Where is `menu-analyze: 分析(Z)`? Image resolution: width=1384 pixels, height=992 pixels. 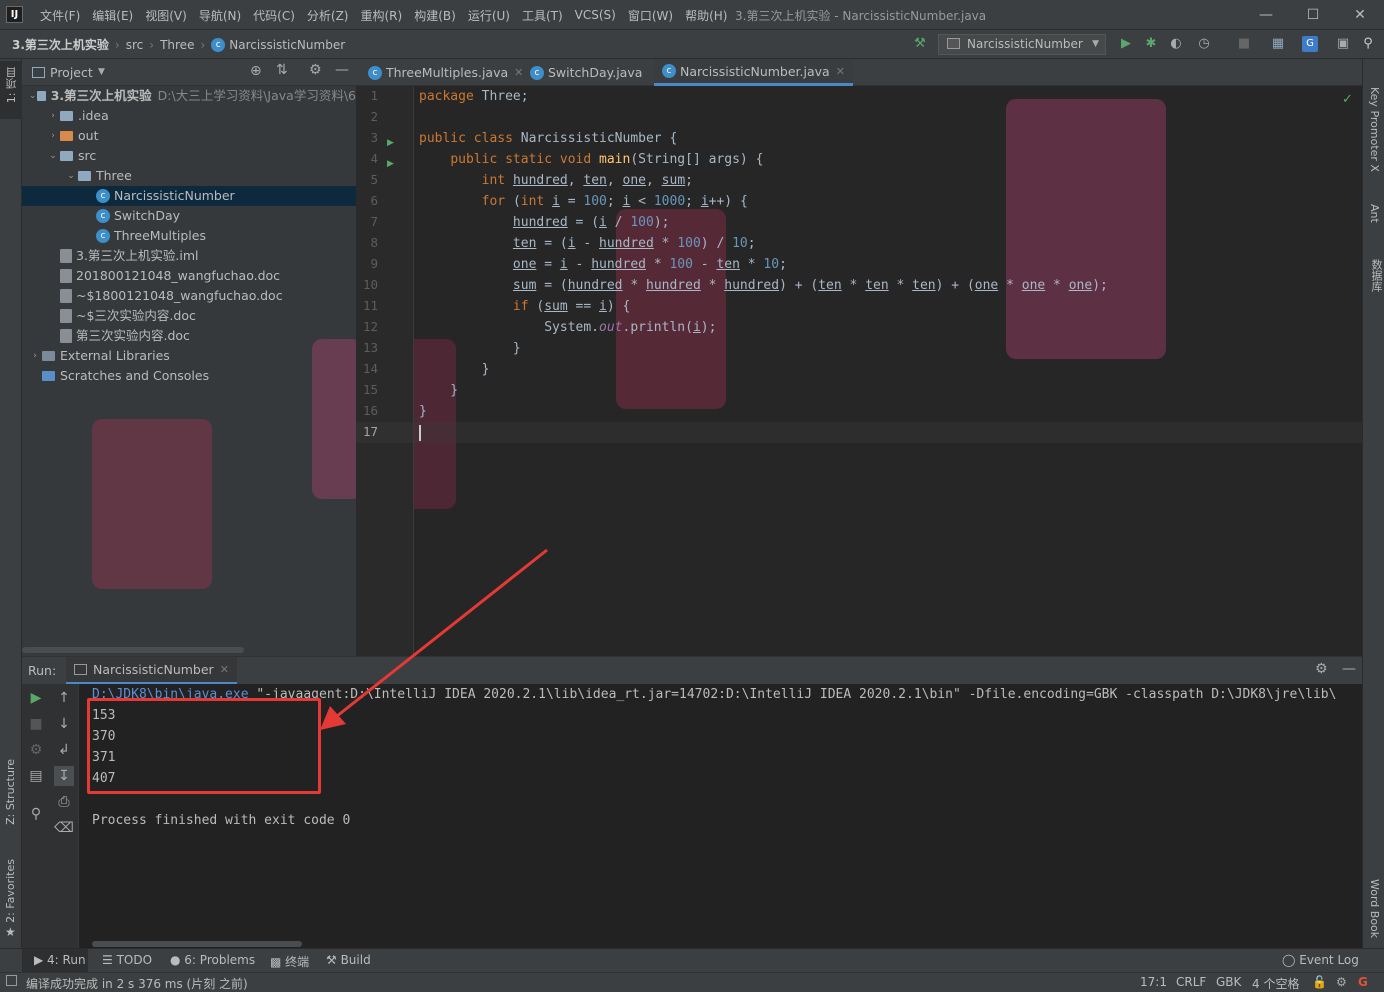
menu-analyze: 分析(Z) is located at coordinates (328, 15).